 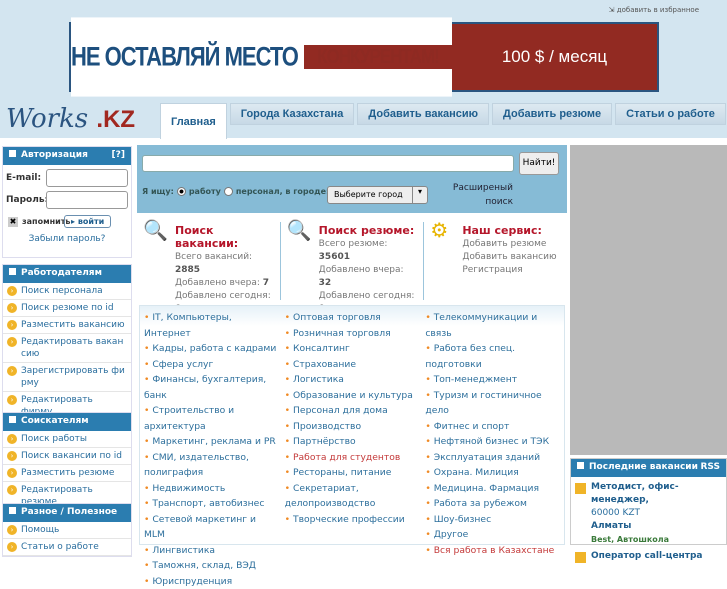 What do you see at coordinates (187, 270) in the screenshot?
I see `total-vacancies: 2885` at bounding box center [187, 270].